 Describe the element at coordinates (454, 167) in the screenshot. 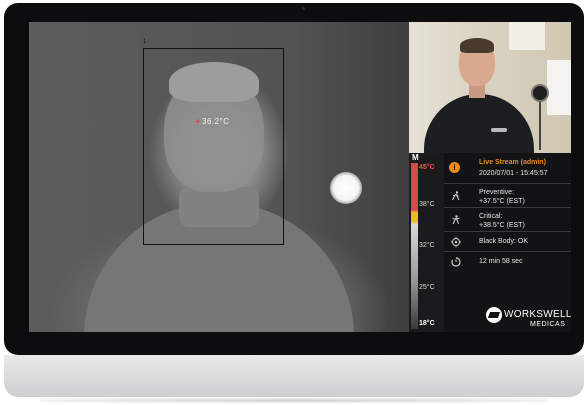

I see `info-icon: i` at that location.